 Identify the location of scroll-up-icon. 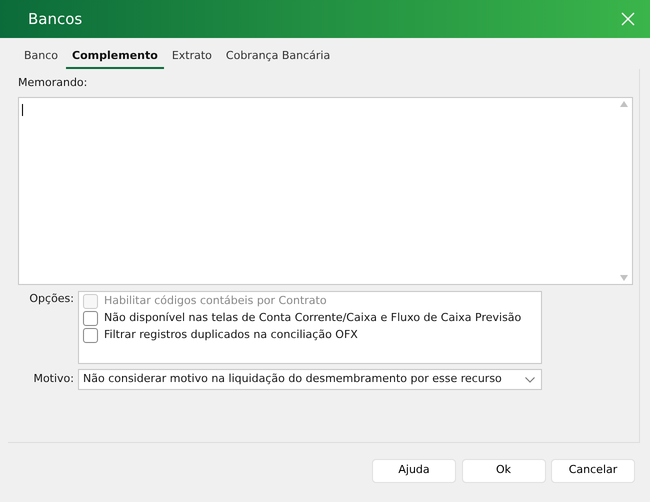
(624, 103).